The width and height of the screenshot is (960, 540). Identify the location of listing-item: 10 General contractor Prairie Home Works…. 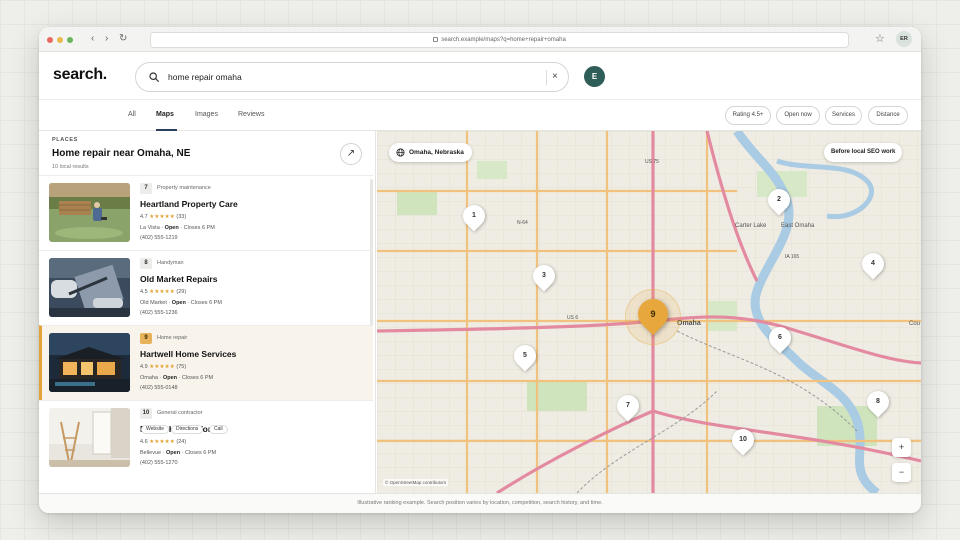
(206, 438).